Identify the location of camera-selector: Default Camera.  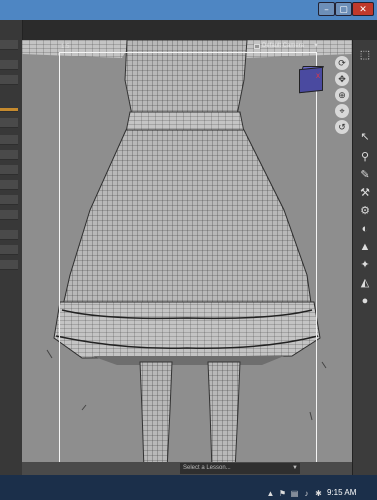
(283, 46).